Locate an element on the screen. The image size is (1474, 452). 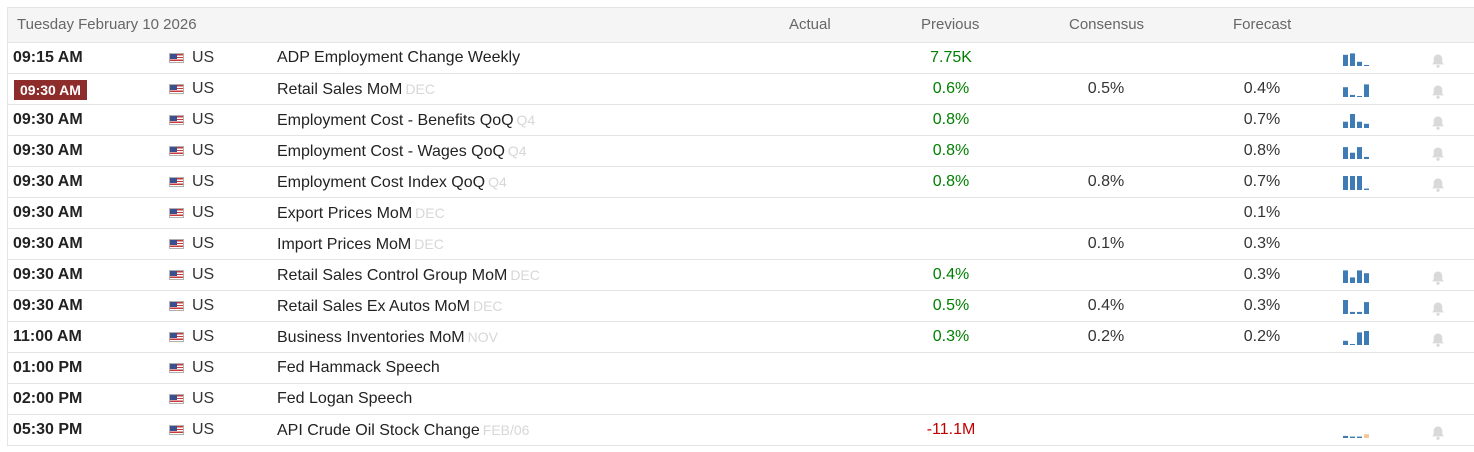
event-name: Fed Logan Speech is located at coordinates (344, 398).